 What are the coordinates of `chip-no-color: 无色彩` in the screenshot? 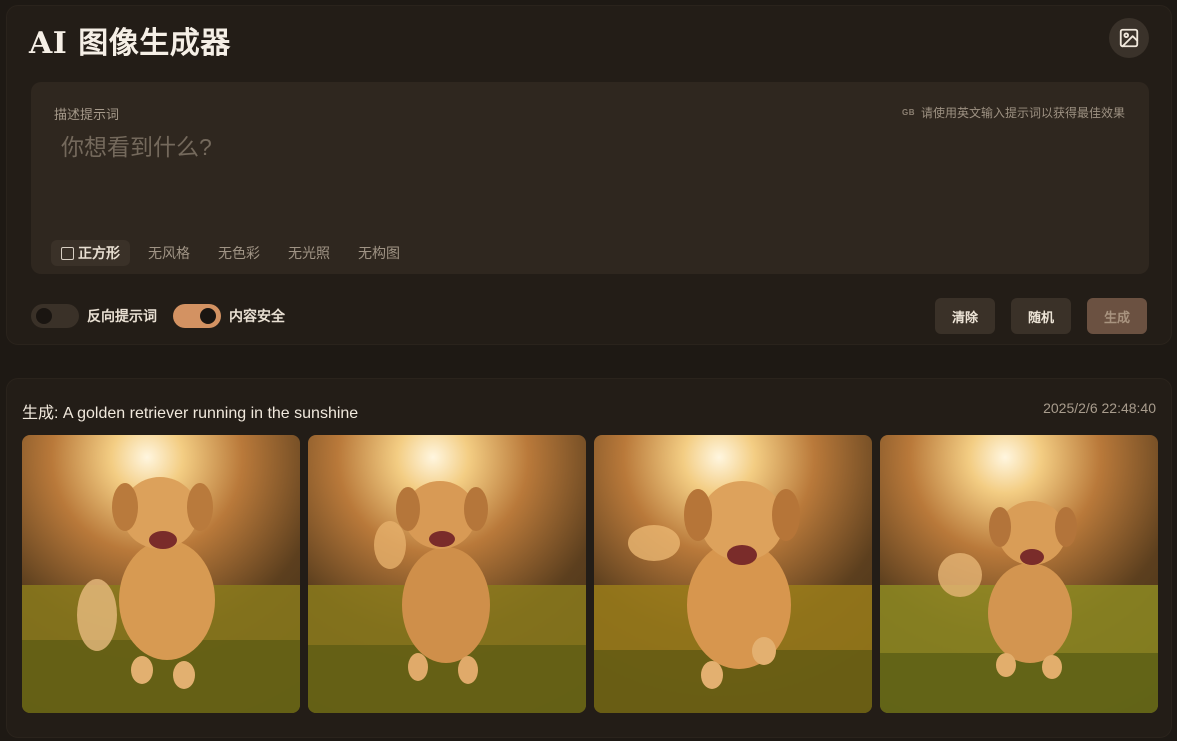 It's located at (239, 253).